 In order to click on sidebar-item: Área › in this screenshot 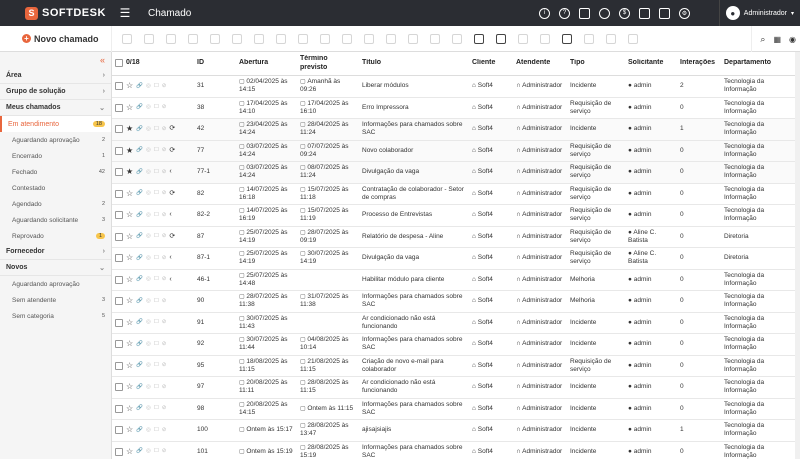, I will do `click(55, 76)`.